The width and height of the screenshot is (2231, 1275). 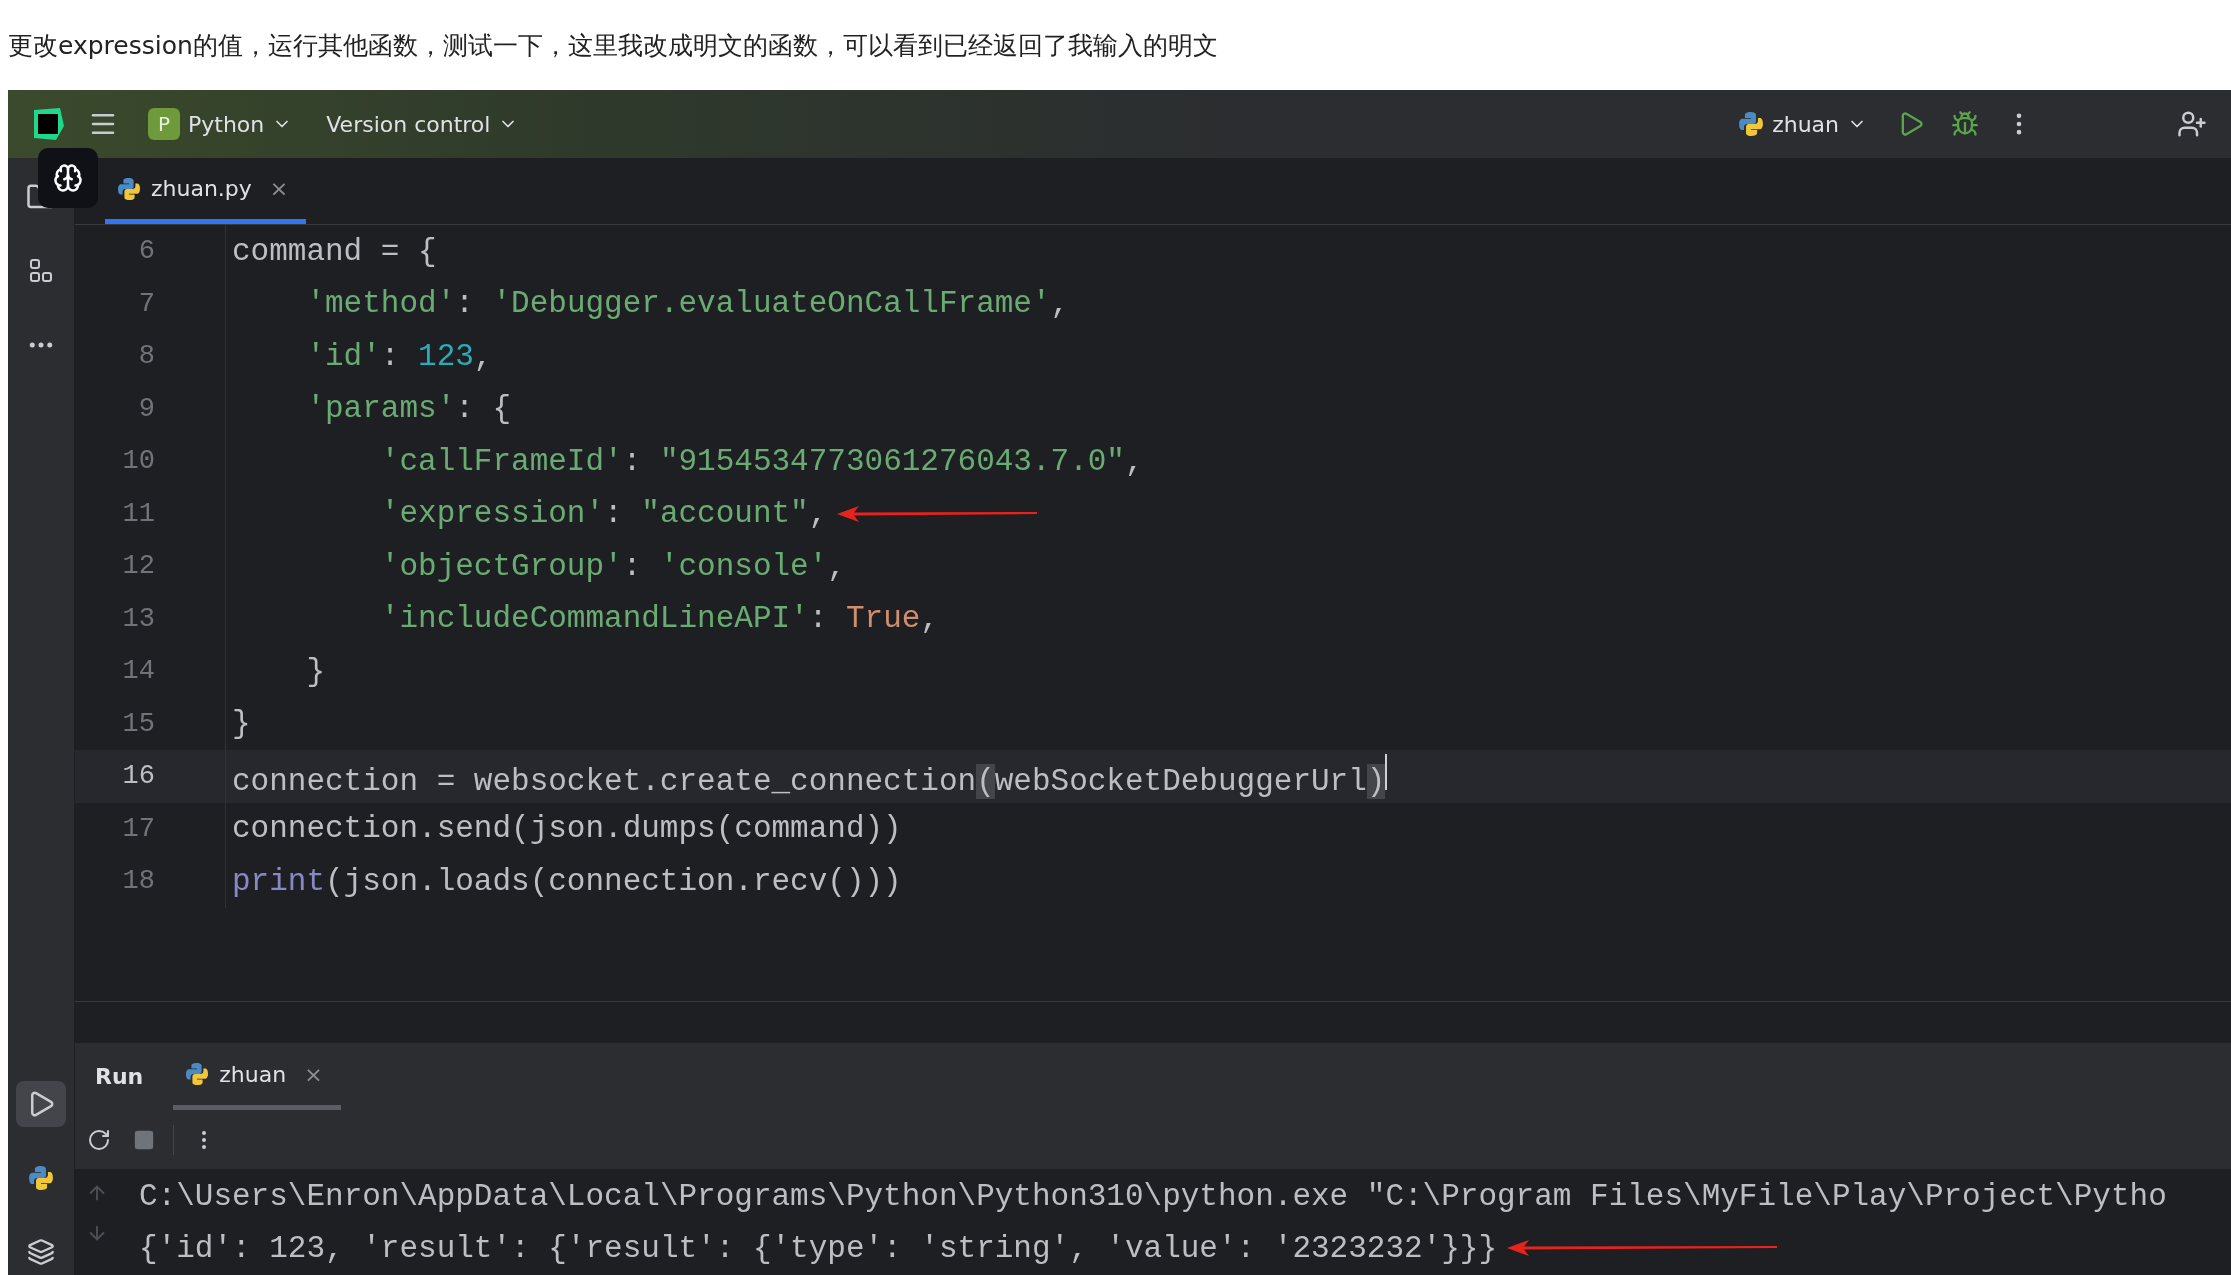 I want to click on line-number: 13, so click(x=138, y=618).